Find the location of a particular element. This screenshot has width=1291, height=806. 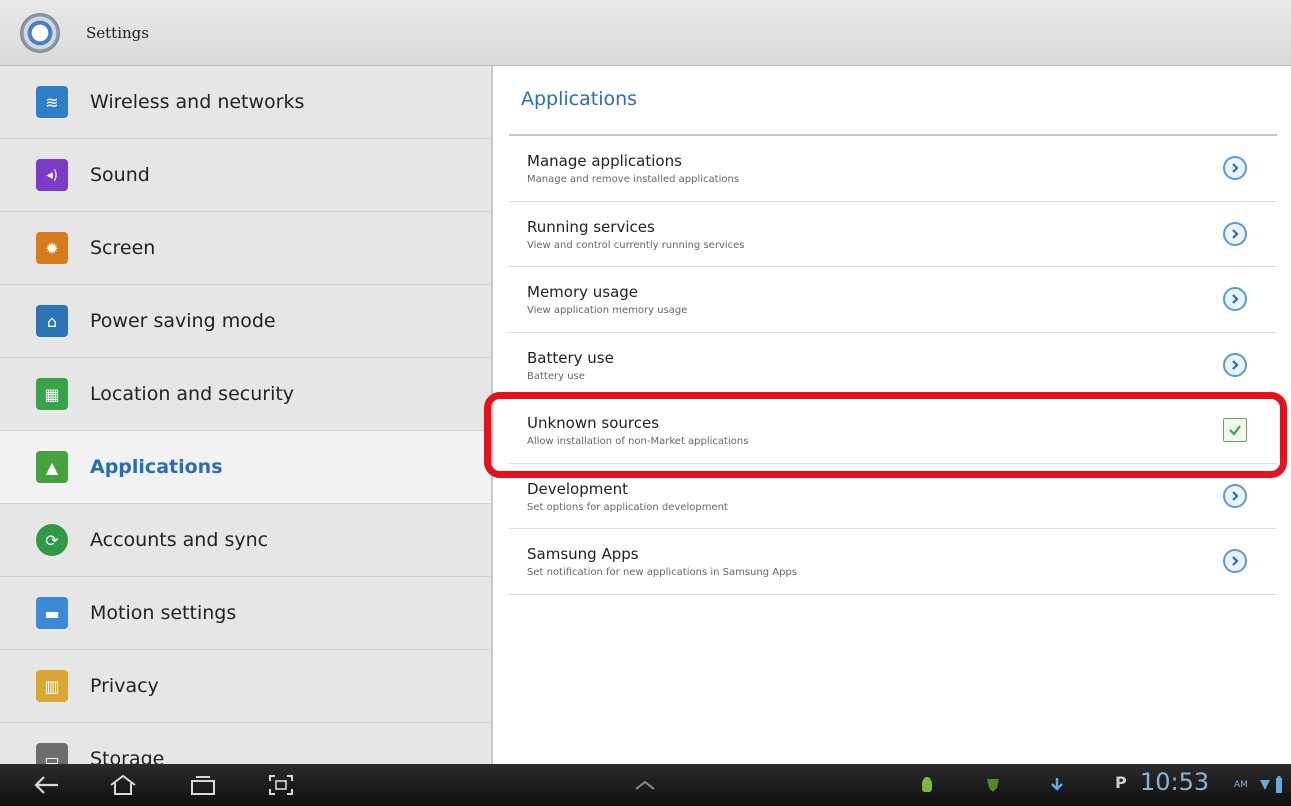

row-title: Samsung Apps is located at coordinates (583, 554).